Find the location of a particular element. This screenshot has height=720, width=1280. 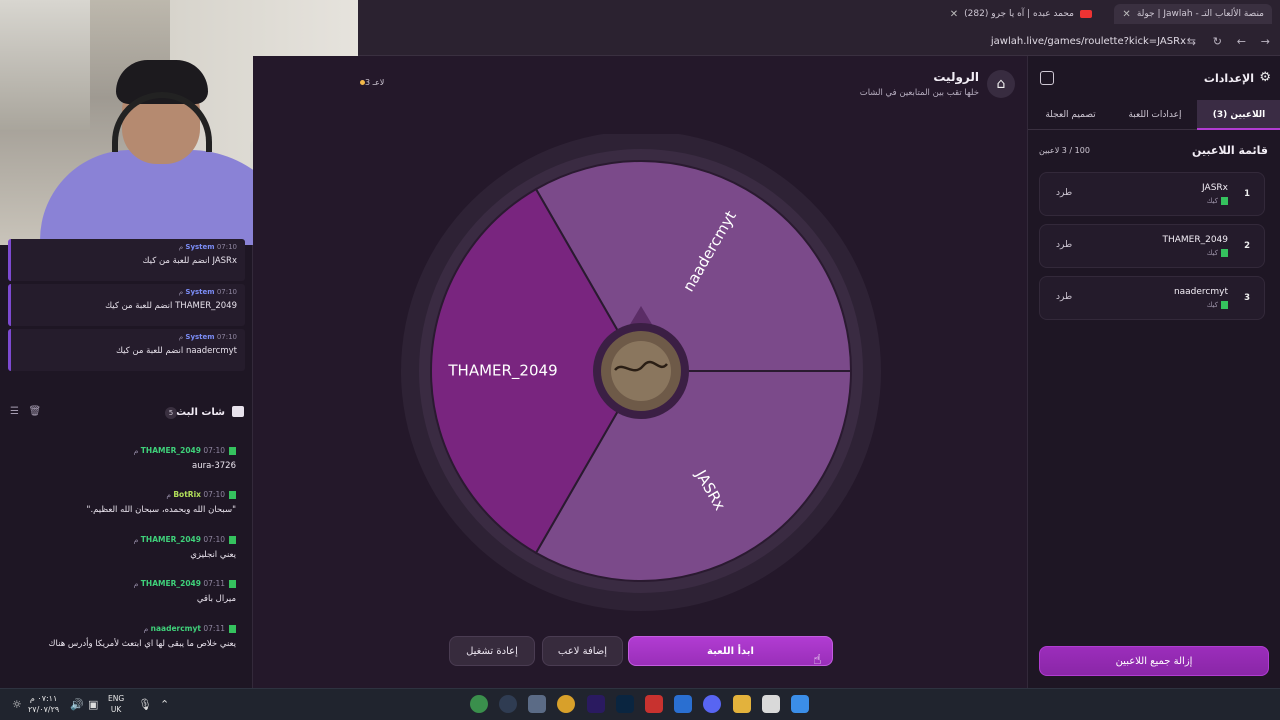

mouse-cursor-icon: ☝ is located at coordinates (817, 660).